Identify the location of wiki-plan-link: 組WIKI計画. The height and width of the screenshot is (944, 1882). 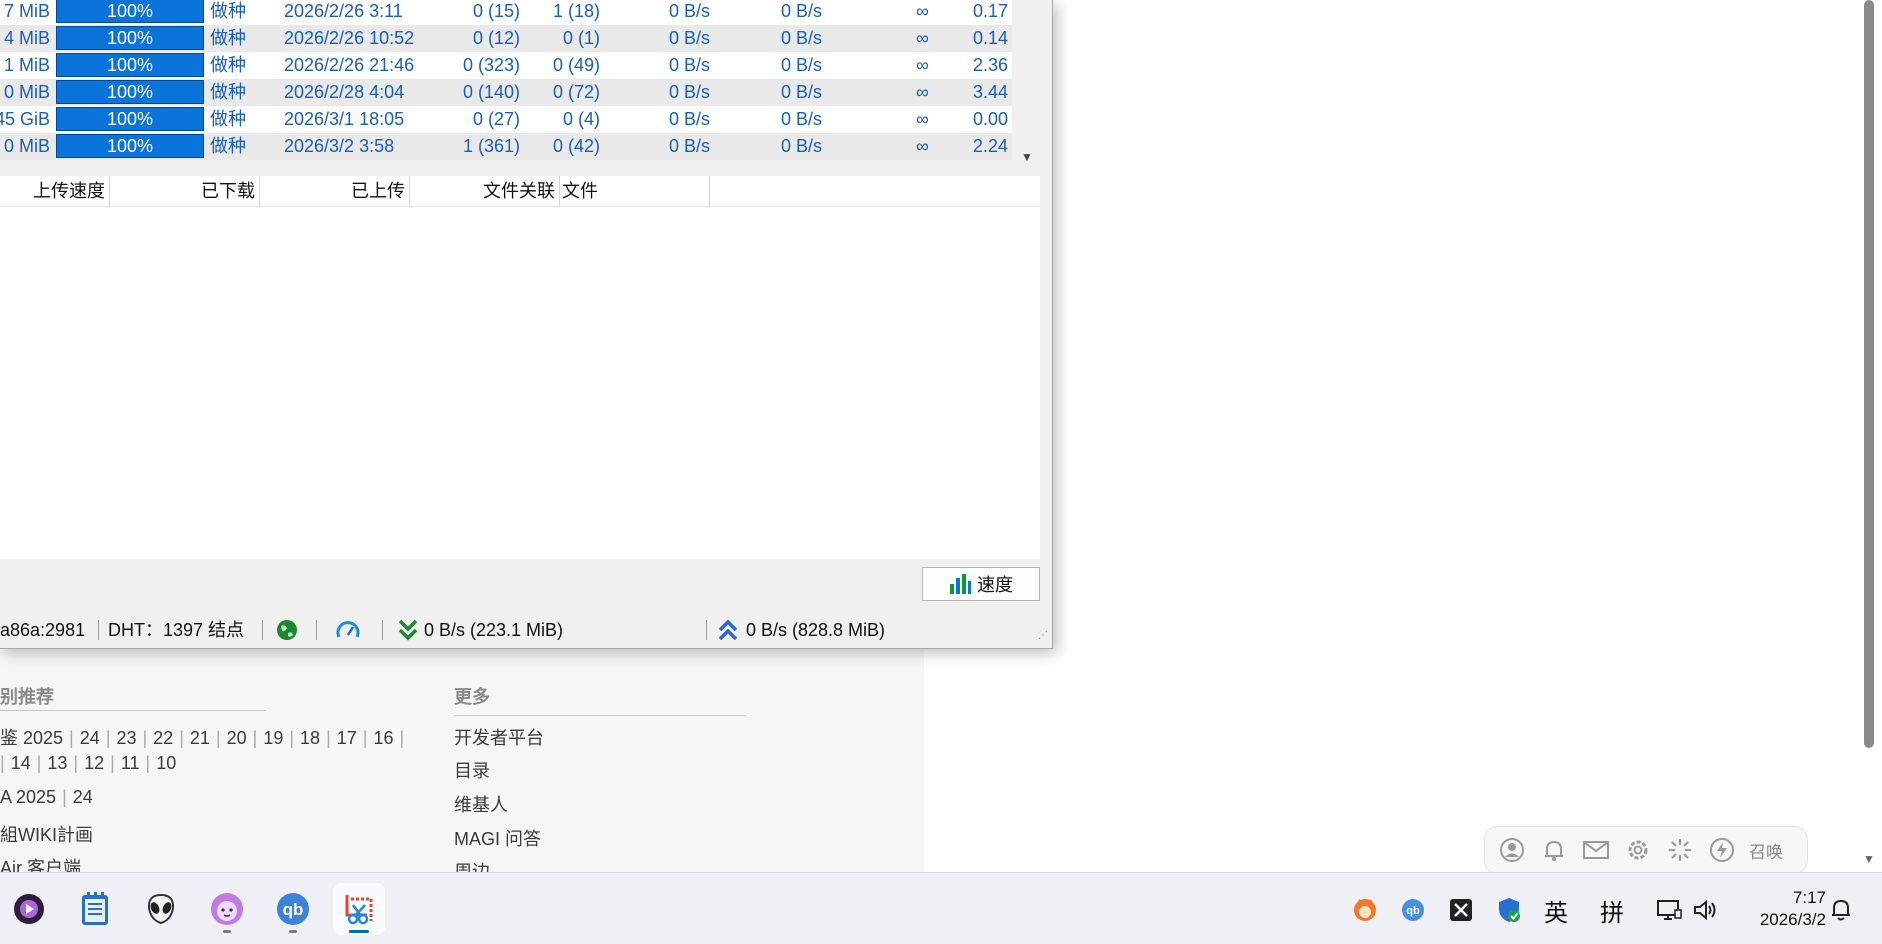
(46, 834).